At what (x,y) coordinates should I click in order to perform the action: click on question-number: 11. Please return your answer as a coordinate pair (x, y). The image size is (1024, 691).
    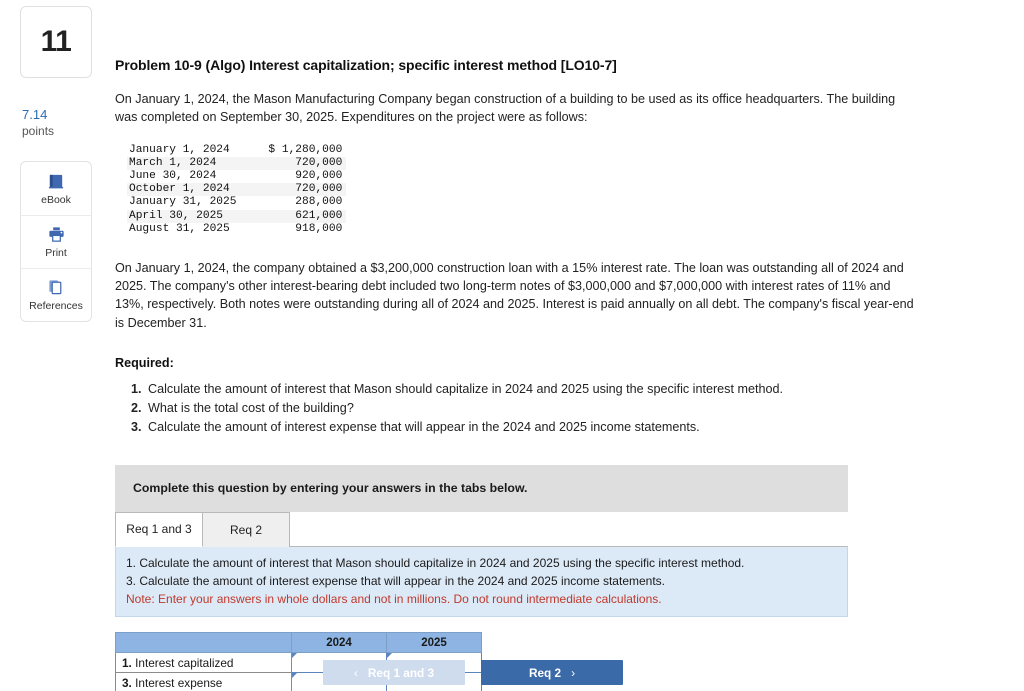
    Looking at the image, I should click on (56, 41).